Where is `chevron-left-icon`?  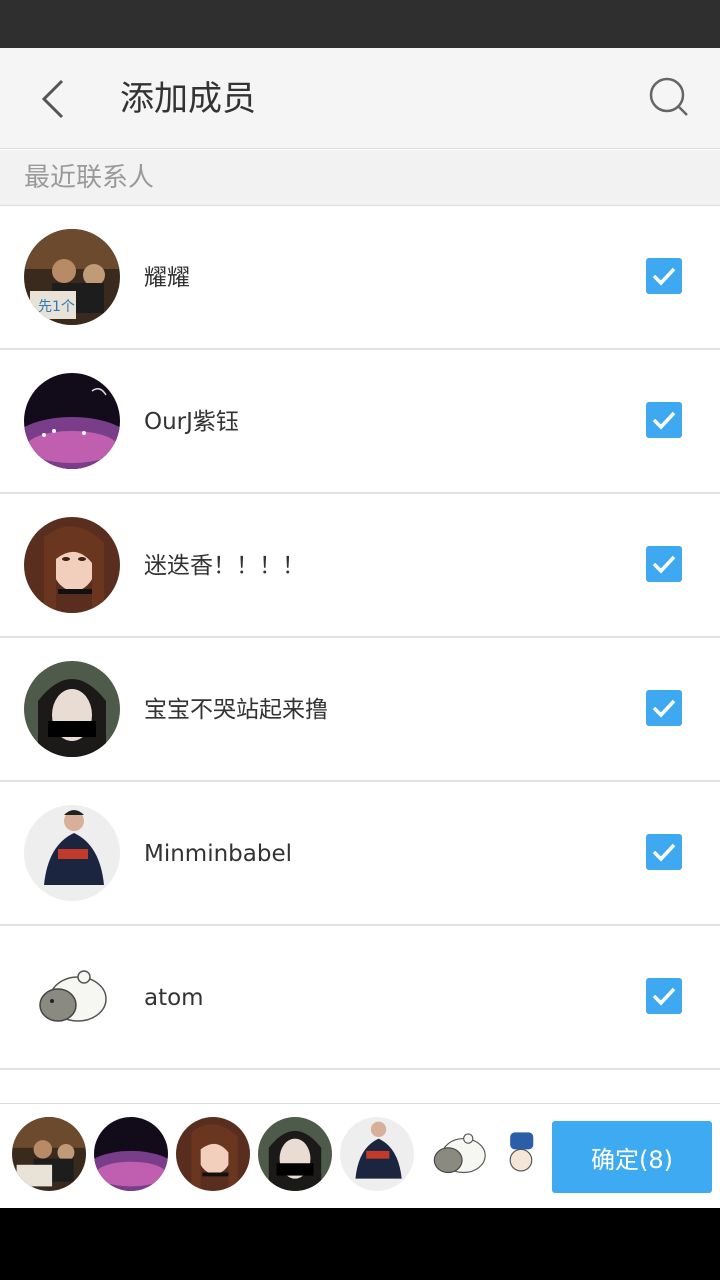 chevron-left-icon is located at coordinates (53, 99).